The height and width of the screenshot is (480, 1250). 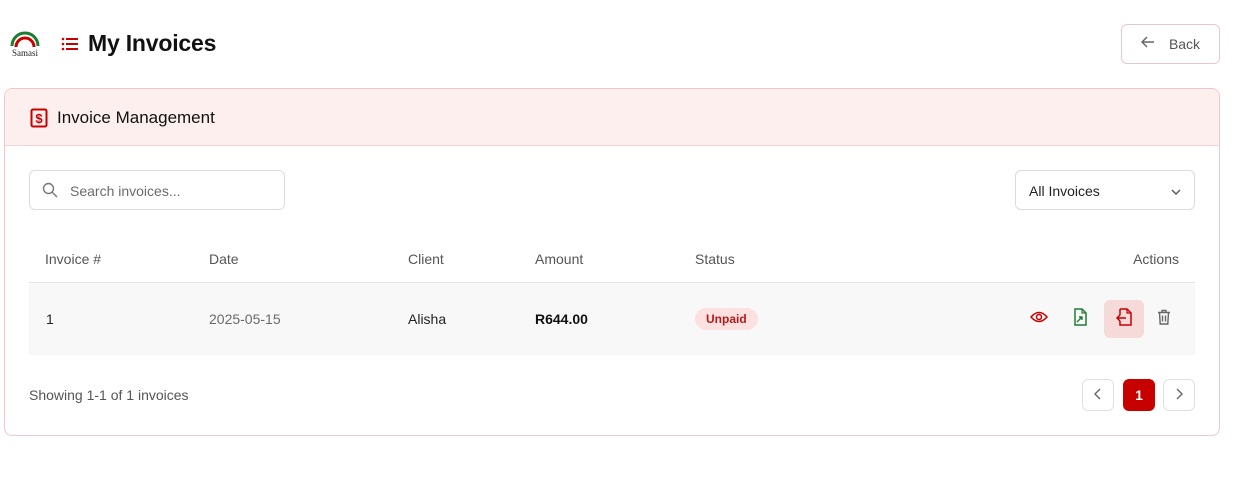 I want to click on eye-icon, so click(x=1039, y=319).